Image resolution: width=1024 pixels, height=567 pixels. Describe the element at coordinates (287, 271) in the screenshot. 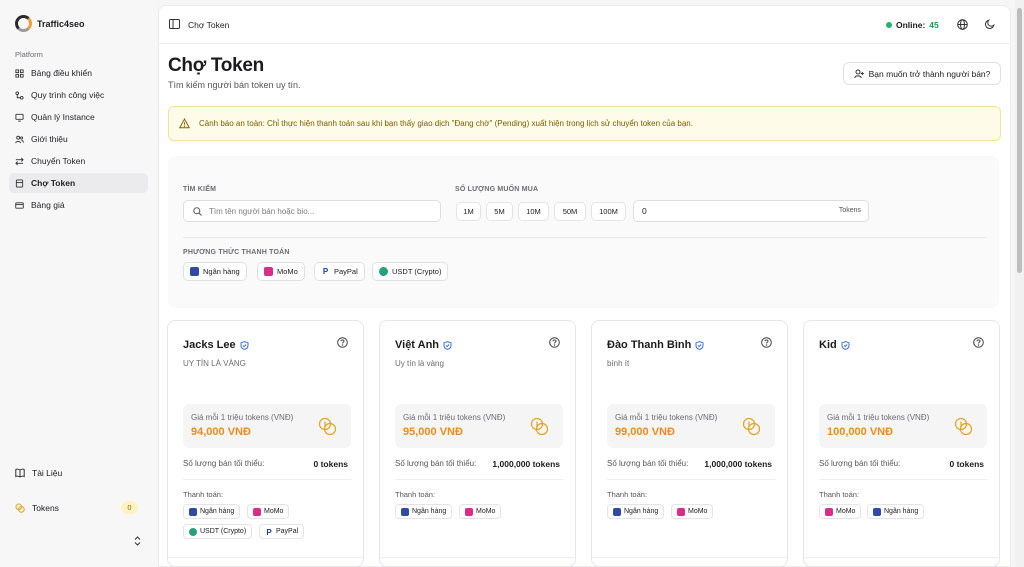

I see `payment-filter-label: MoMo` at that location.